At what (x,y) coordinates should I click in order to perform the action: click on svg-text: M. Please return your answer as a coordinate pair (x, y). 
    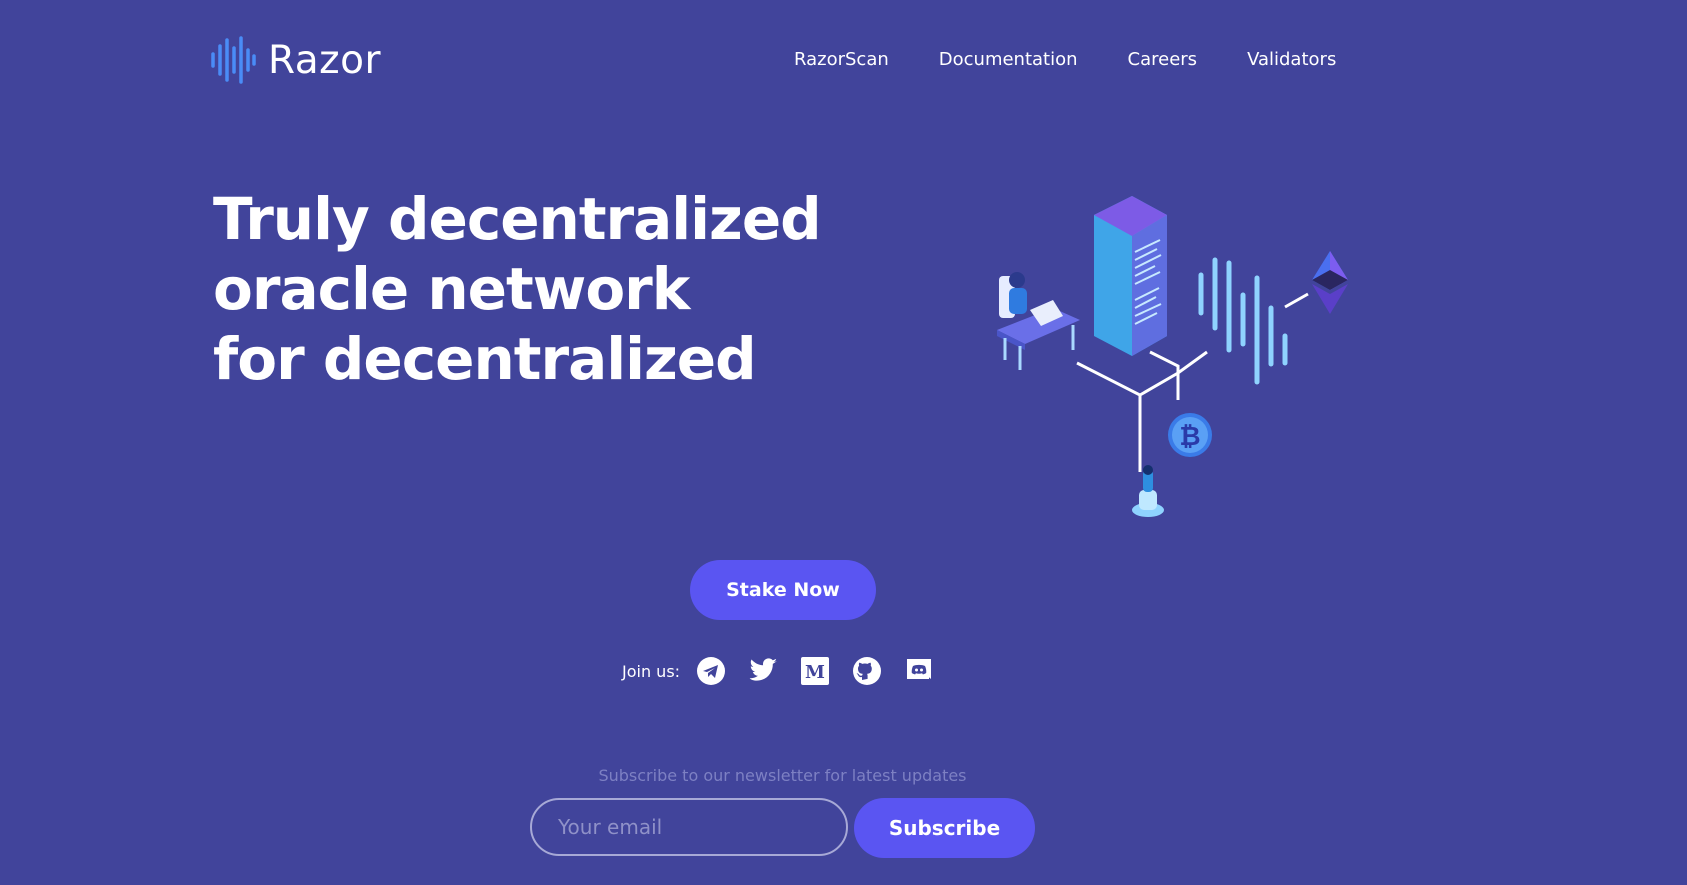
    Looking at the image, I should click on (815, 672).